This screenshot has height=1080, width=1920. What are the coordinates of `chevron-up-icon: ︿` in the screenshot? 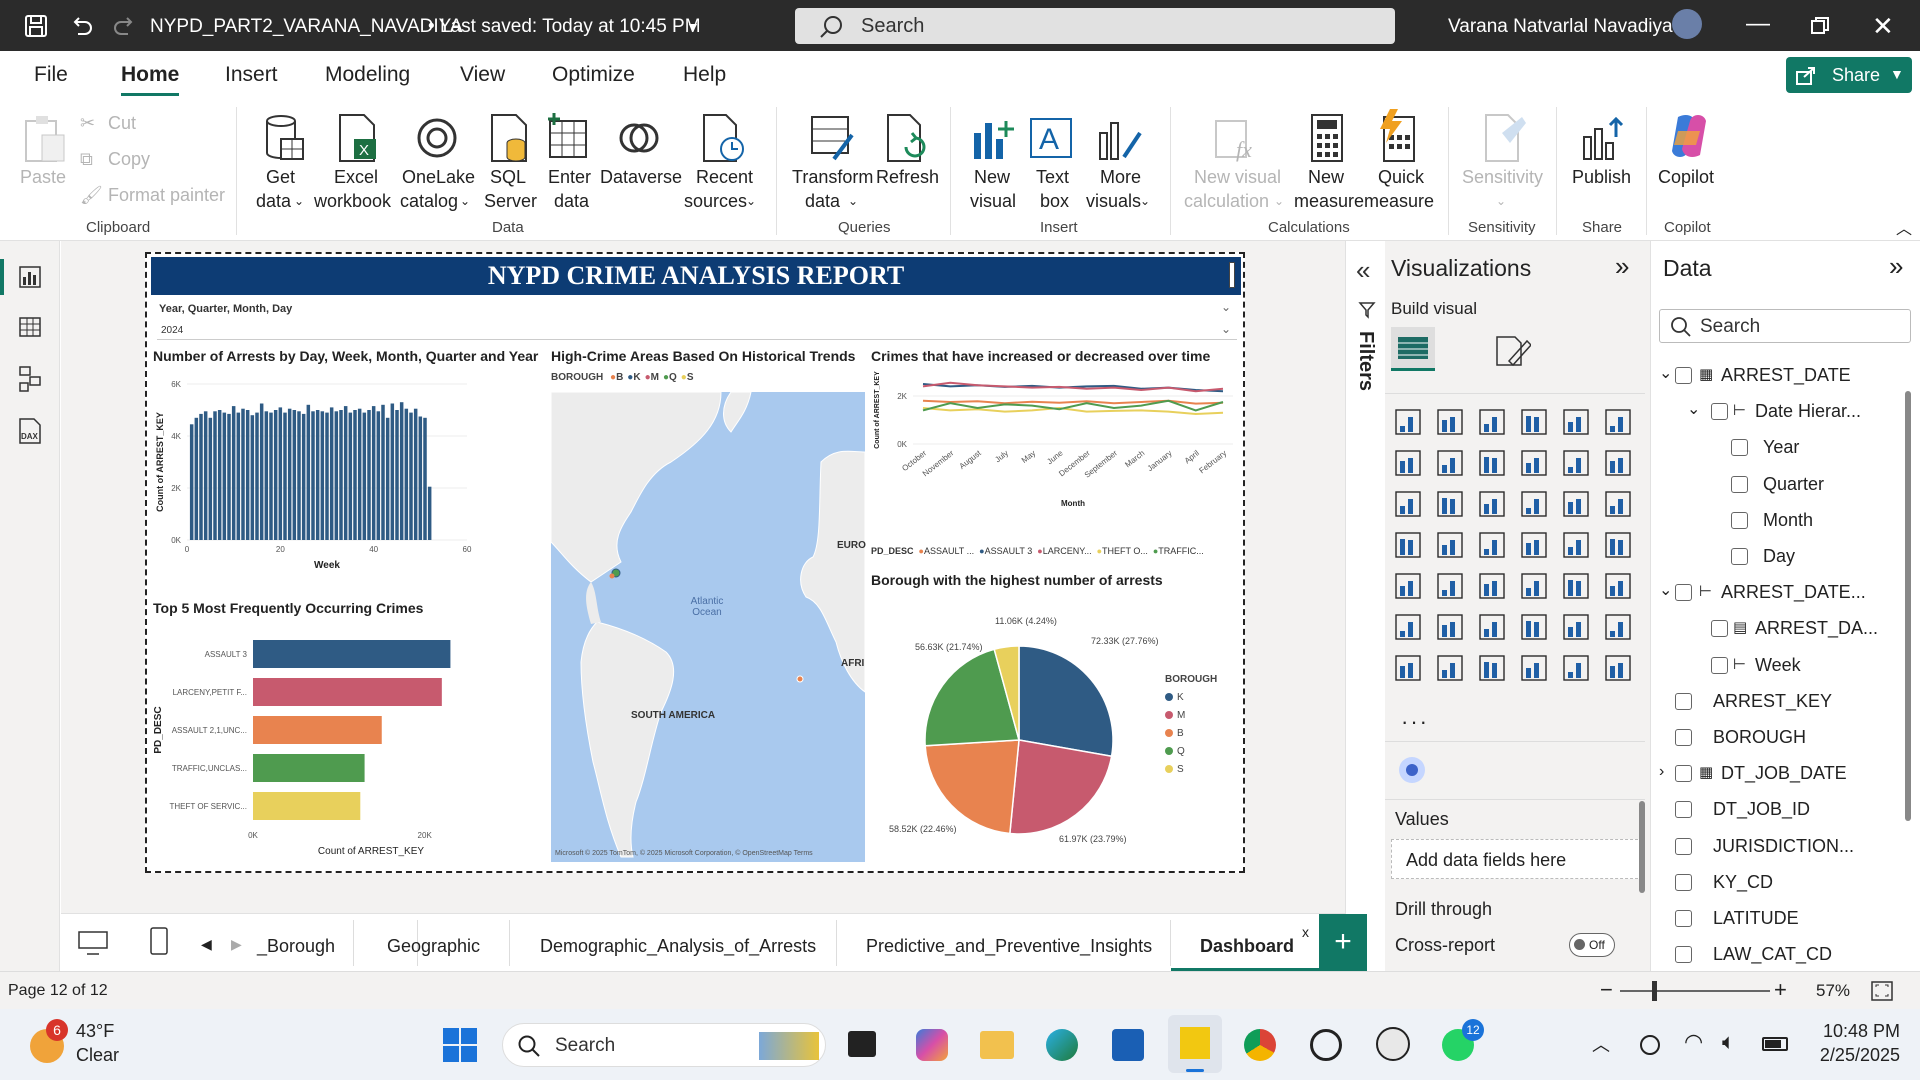 It's located at (1601, 1044).